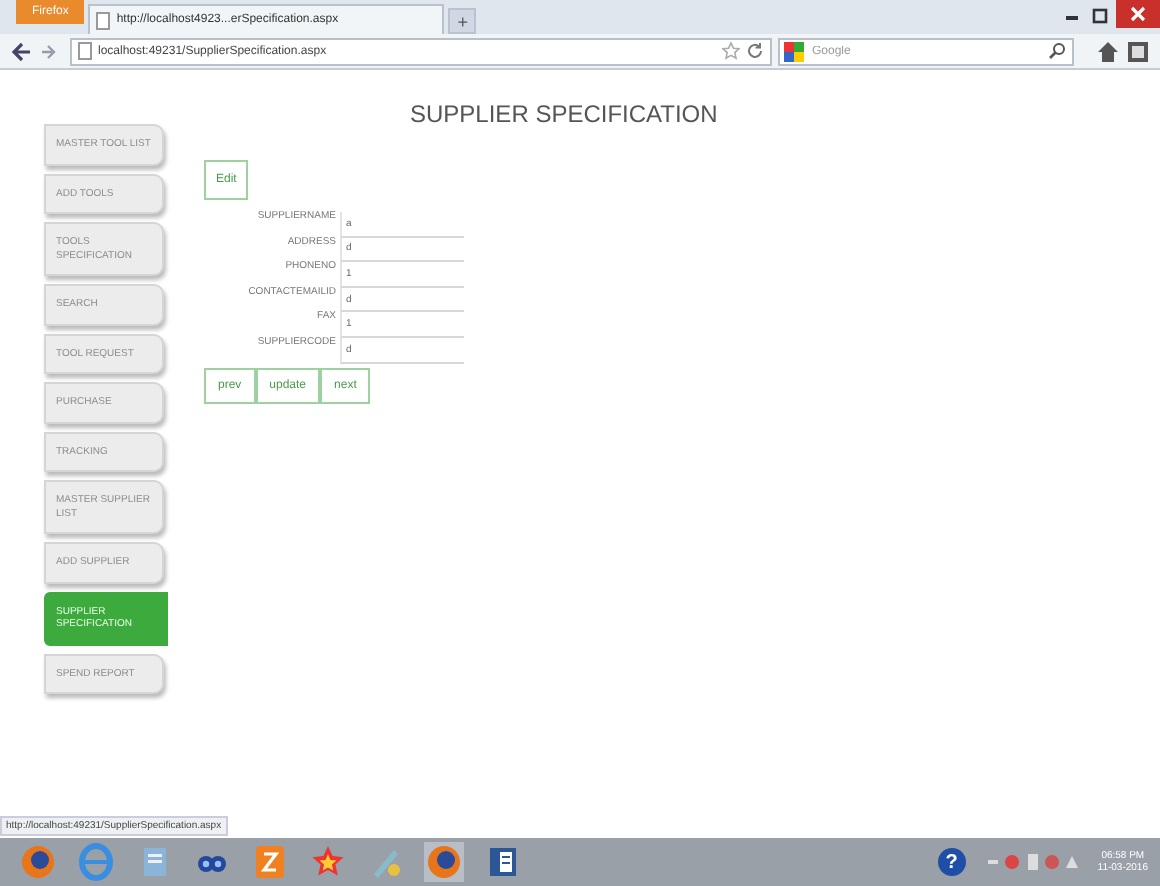 The width and height of the screenshot is (1160, 886). What do you see at coordinates (270, 862) in the screenshot?
I see `app-icon` at bounding box center [270, 862].